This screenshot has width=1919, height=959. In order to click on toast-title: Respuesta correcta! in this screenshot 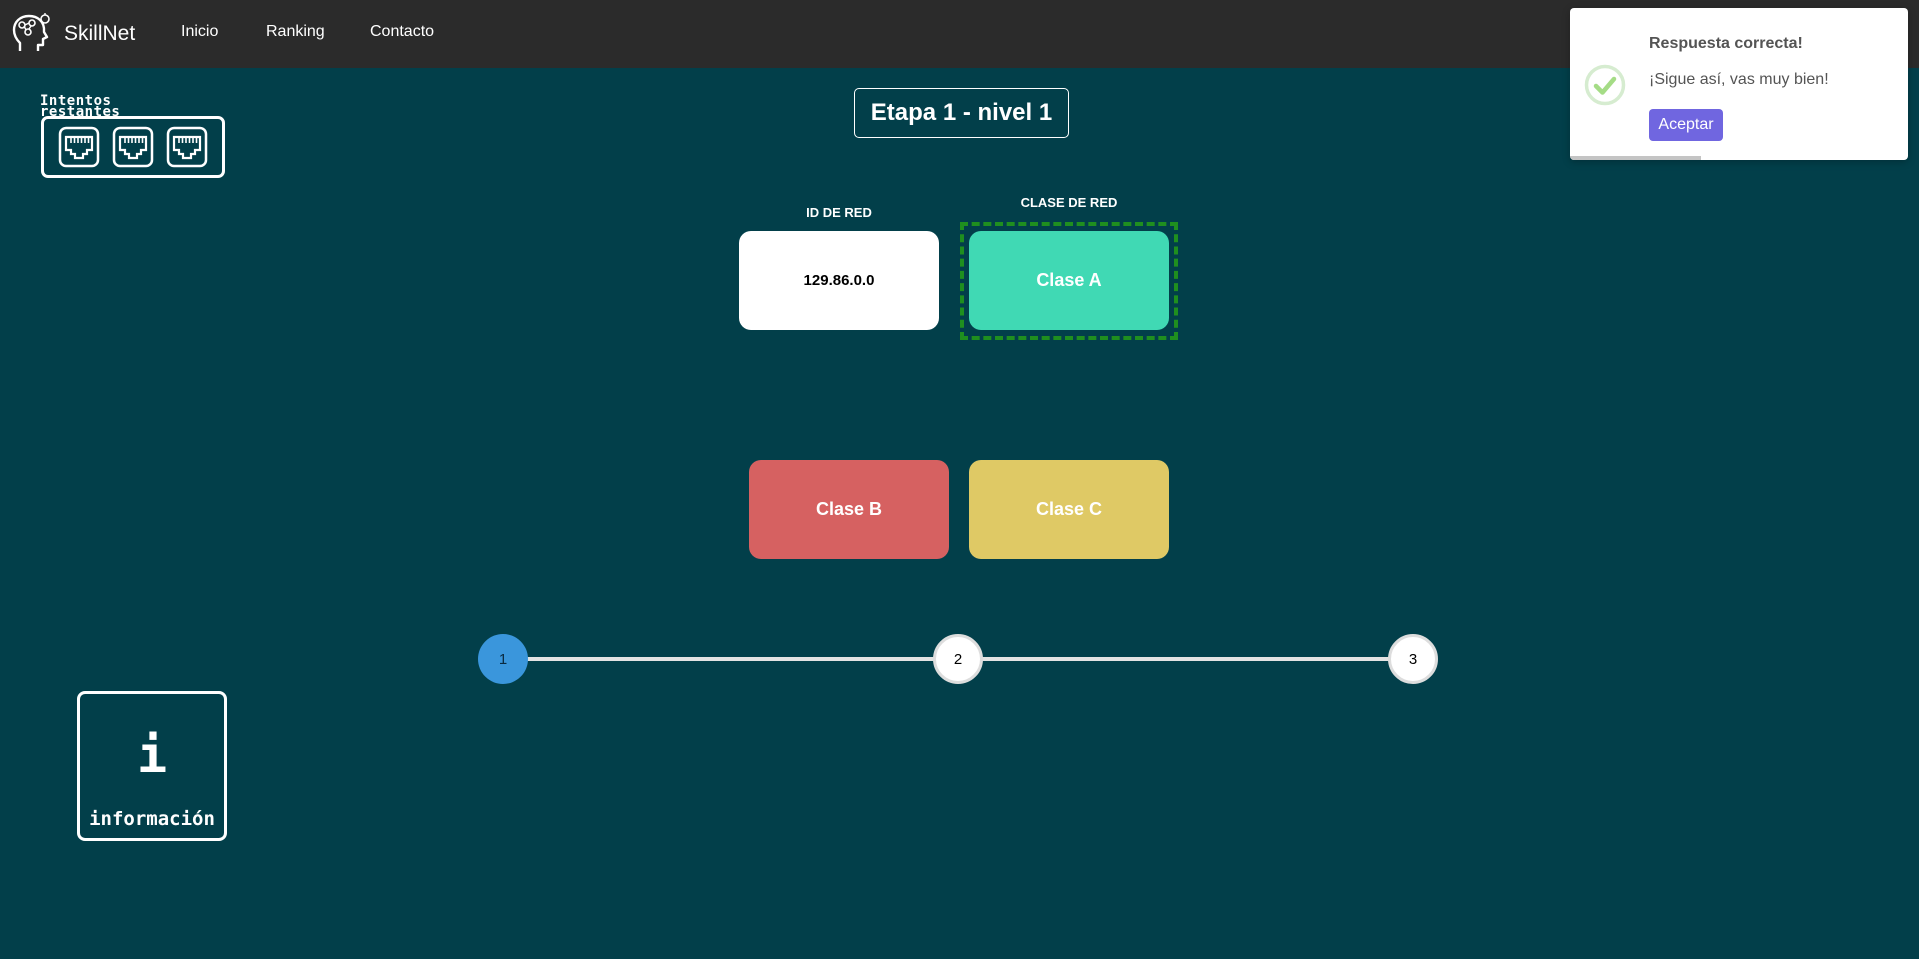, I will do `click(1726, 43)`.